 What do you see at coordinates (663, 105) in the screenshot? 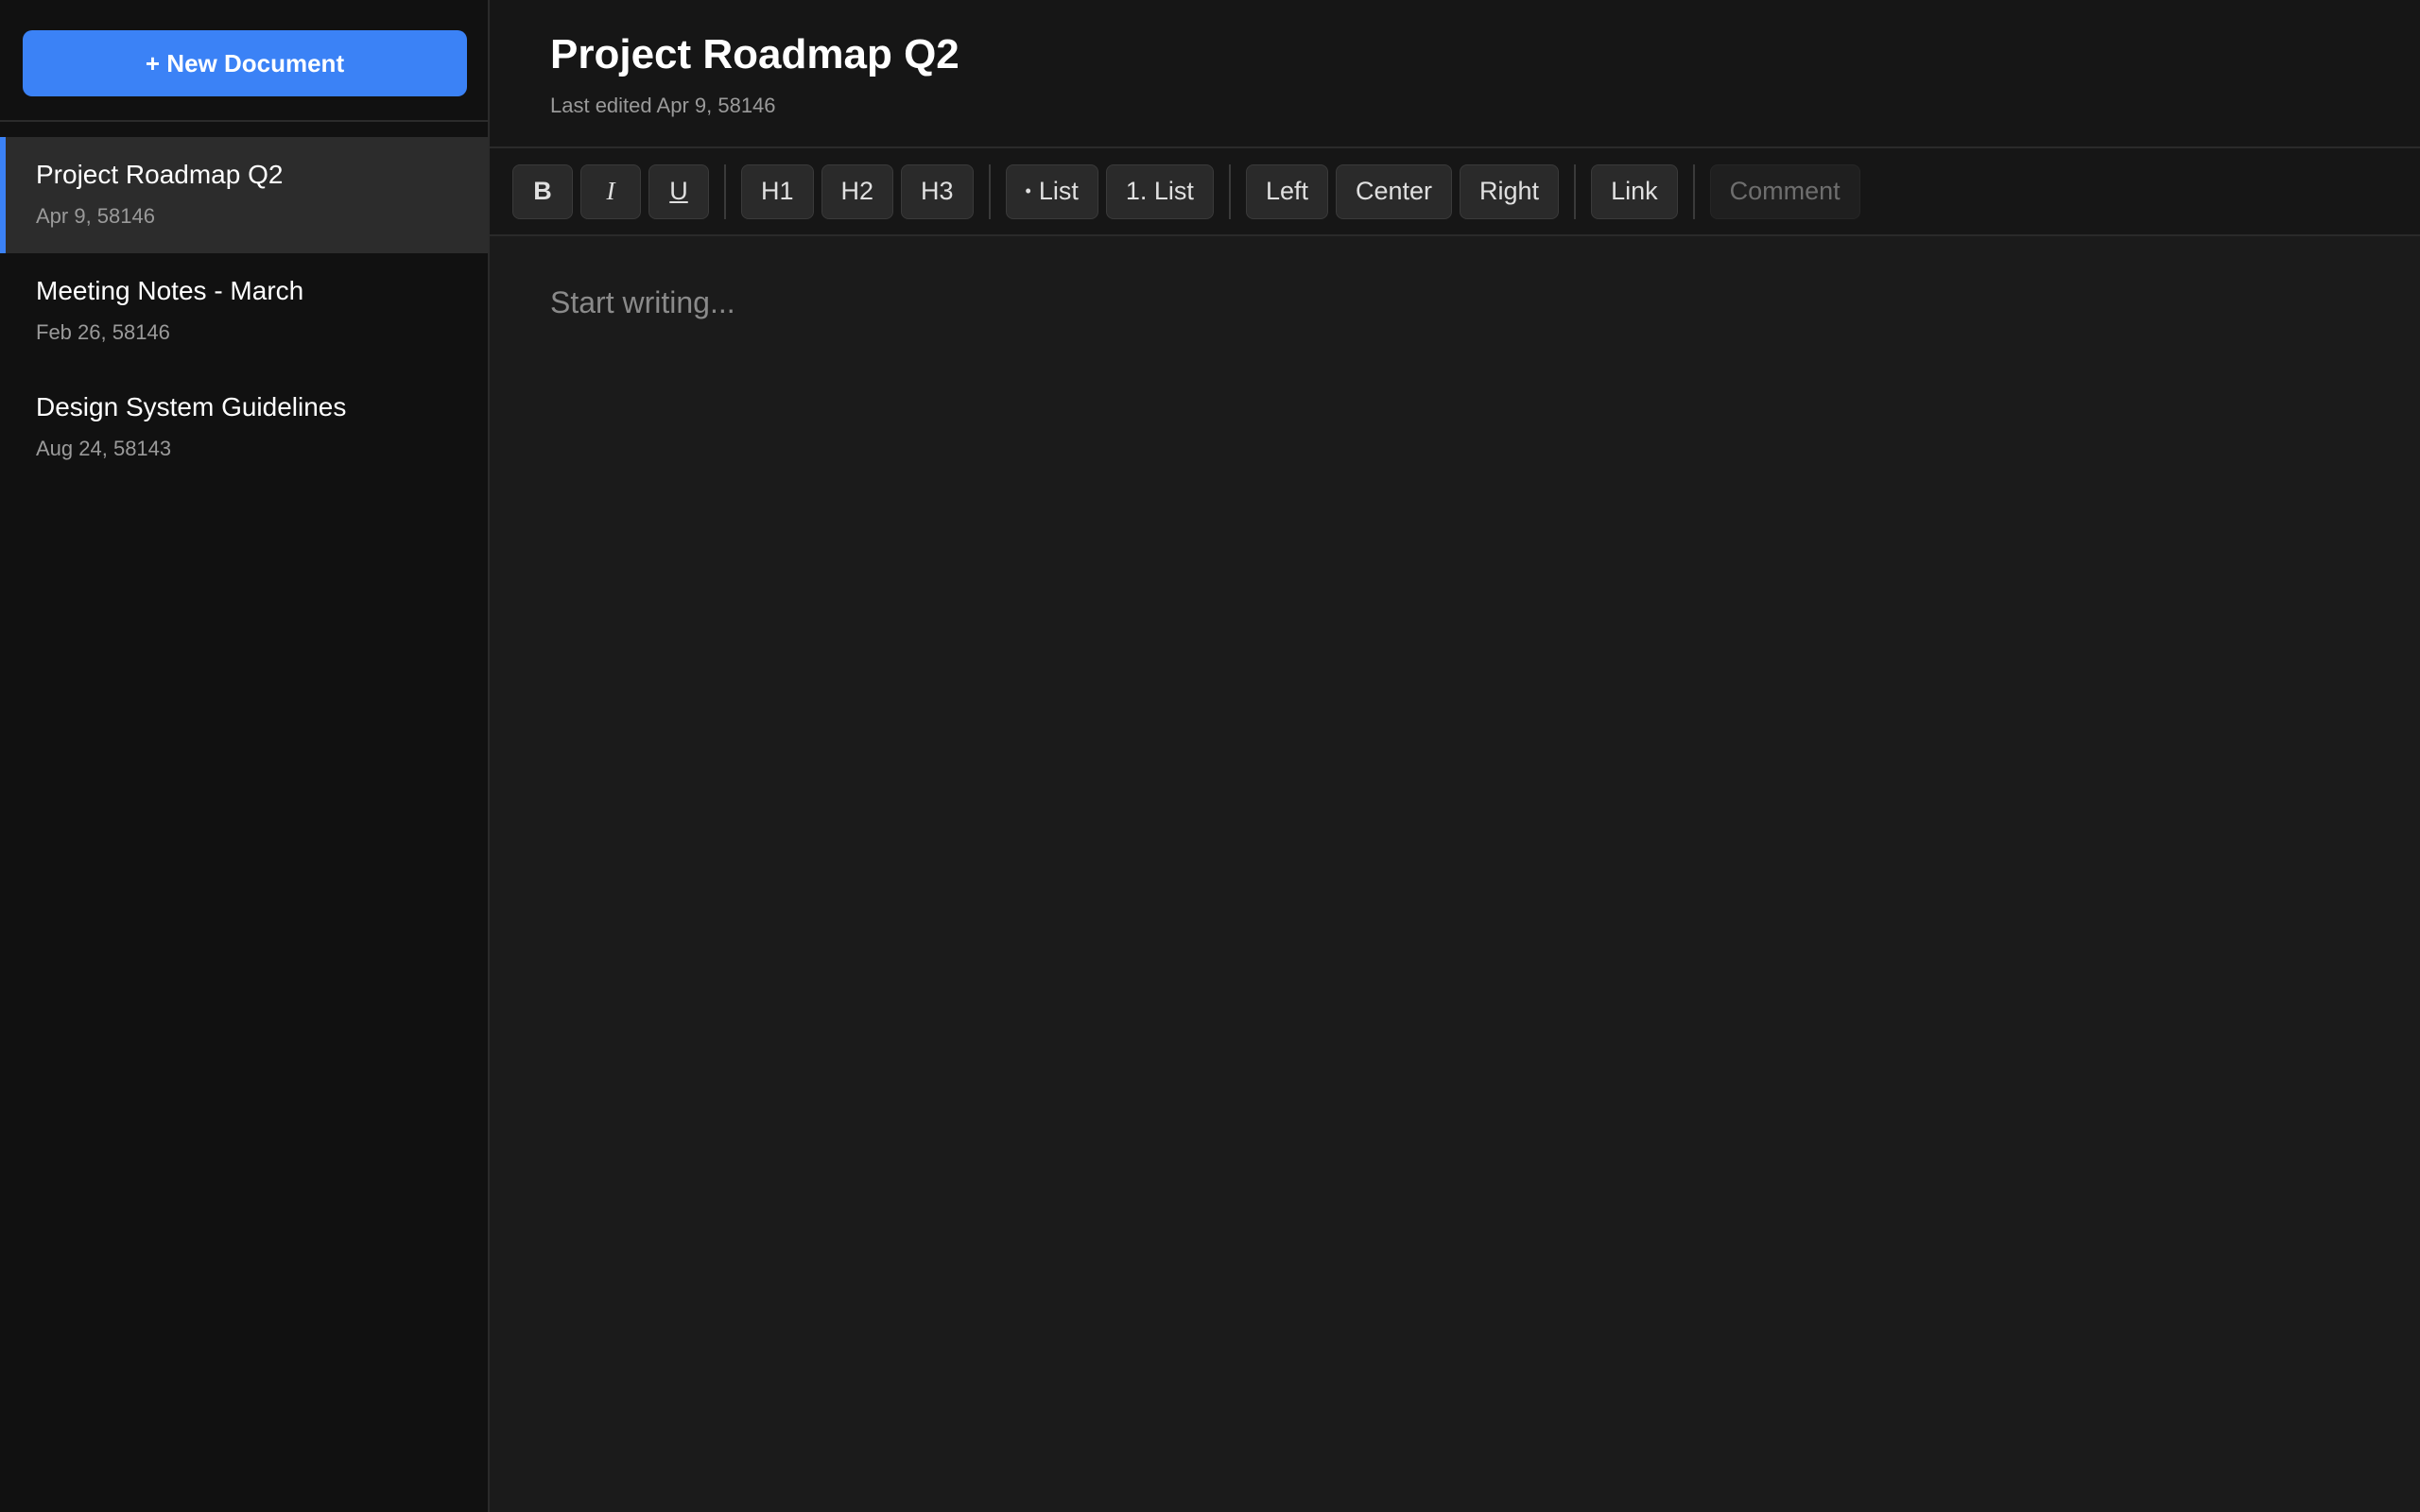
I see `last-edited-label: Last edited Apr 9, 58146` at bounding box center [663, 105].